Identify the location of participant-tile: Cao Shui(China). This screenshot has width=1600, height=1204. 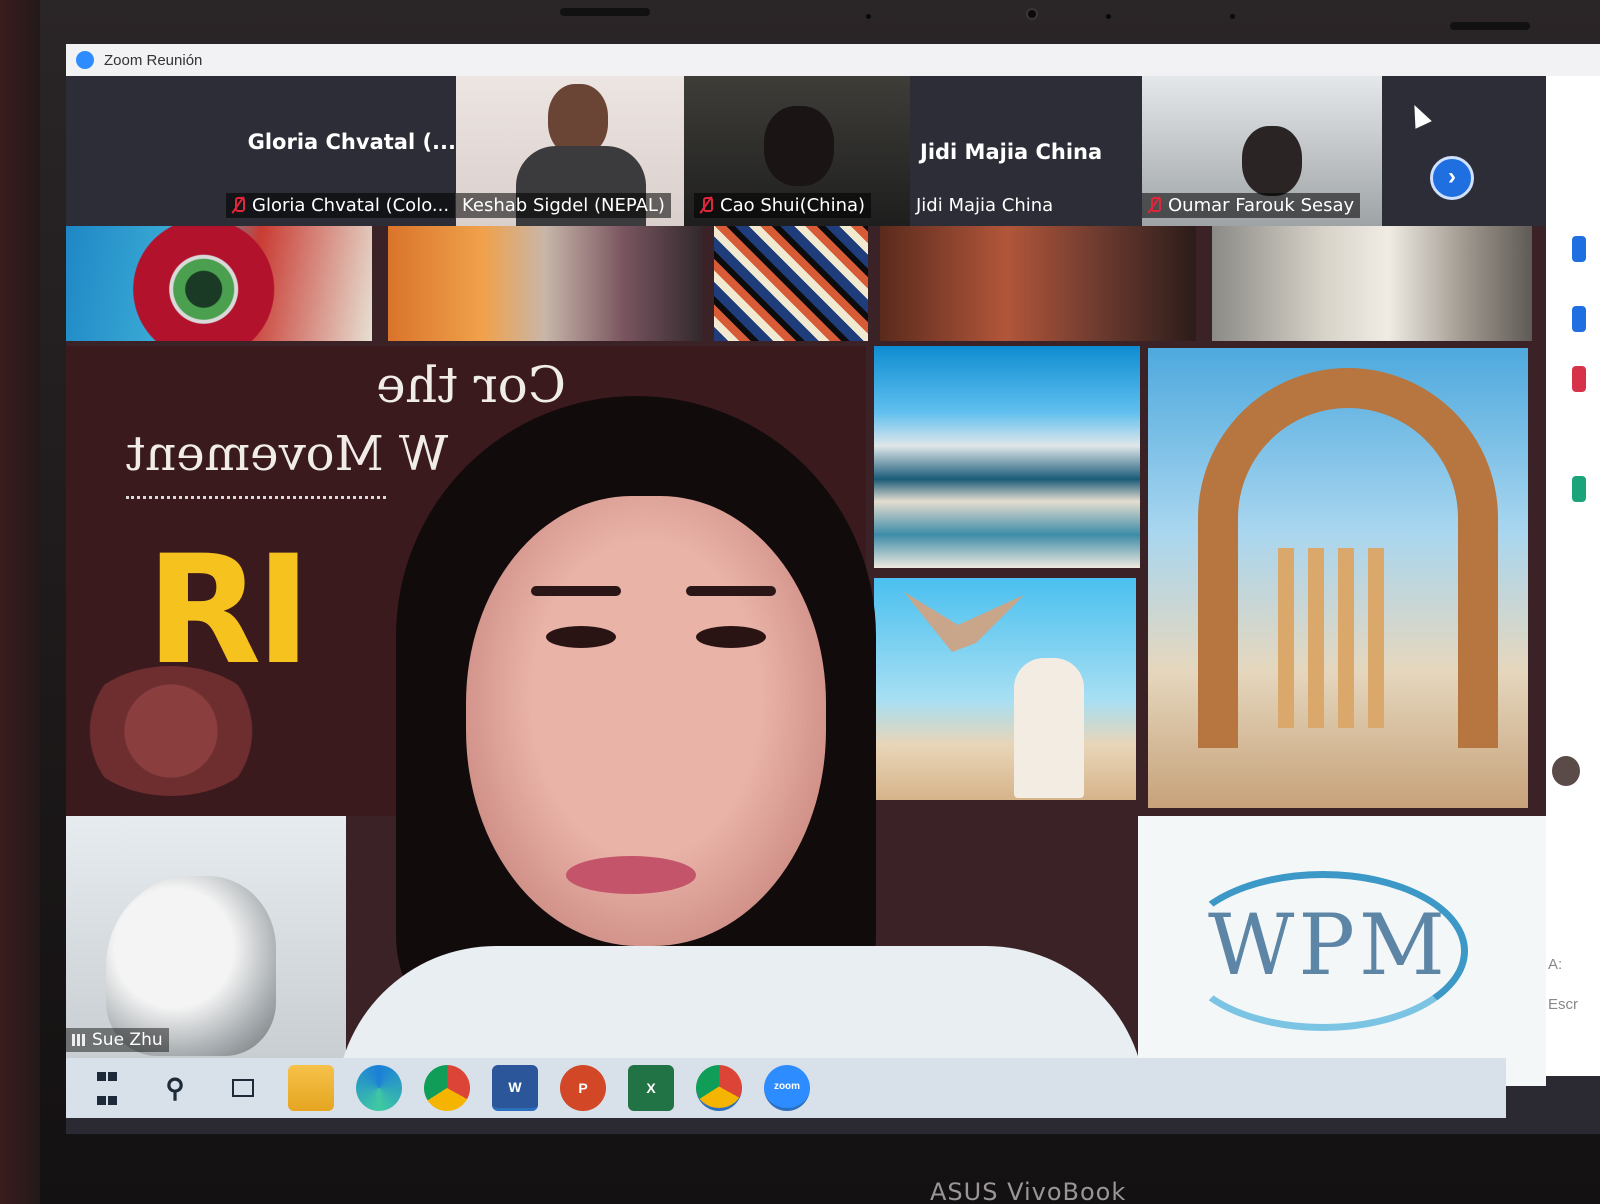
(797, 151).